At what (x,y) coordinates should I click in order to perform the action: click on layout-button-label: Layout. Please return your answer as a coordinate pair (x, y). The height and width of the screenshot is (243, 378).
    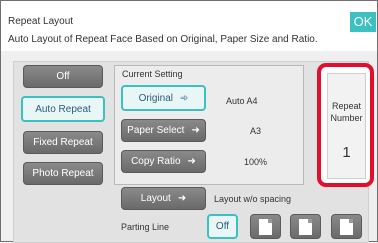
    Looking at the image, I should click on (155, 198).